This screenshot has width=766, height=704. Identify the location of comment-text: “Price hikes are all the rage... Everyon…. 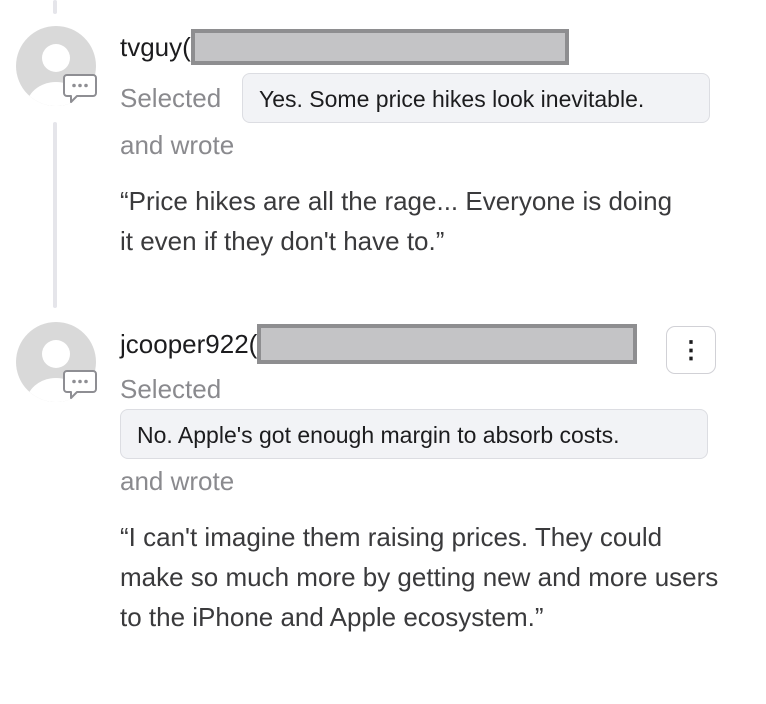
(396, 221).